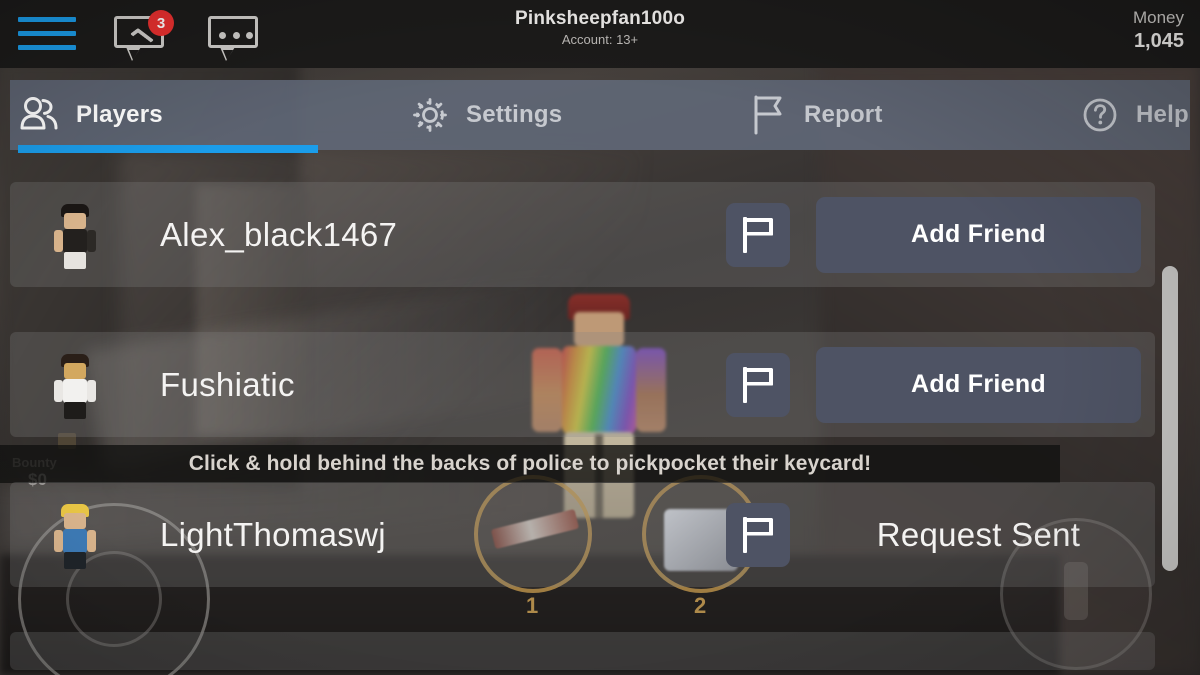 Image resolution: width=1200 pixels, height=675 pixels. I want to click on tab-settings: Settings, so click(535, 115).